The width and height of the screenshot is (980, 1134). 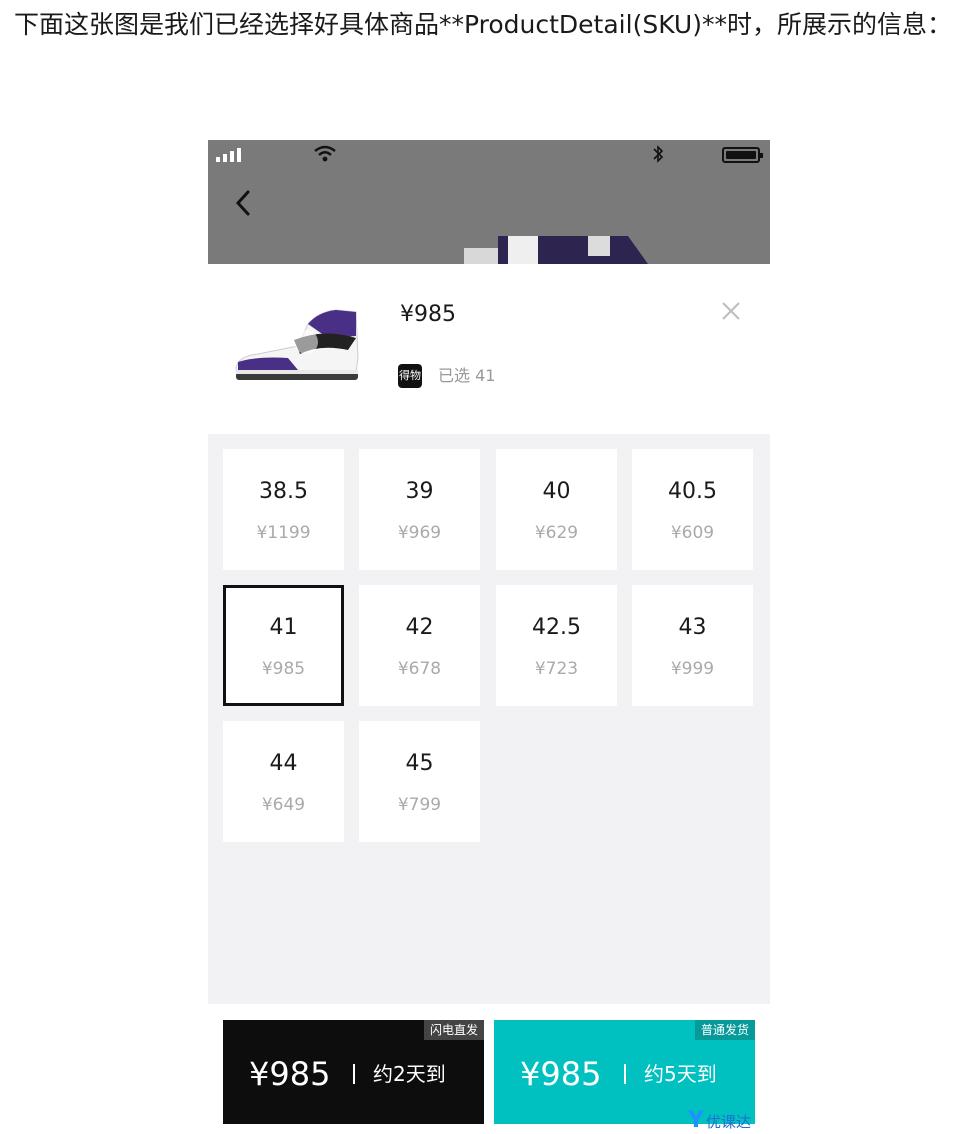 I want to click on size-option-selected: 41 ¥985, so click(x=283, y=645).